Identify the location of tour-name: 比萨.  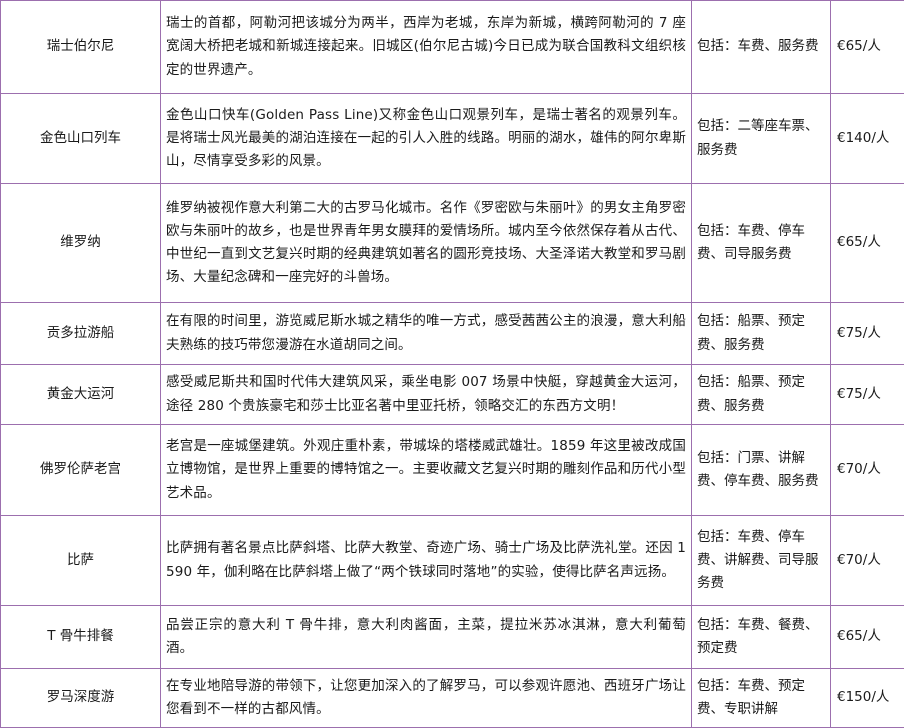
(80, 560).